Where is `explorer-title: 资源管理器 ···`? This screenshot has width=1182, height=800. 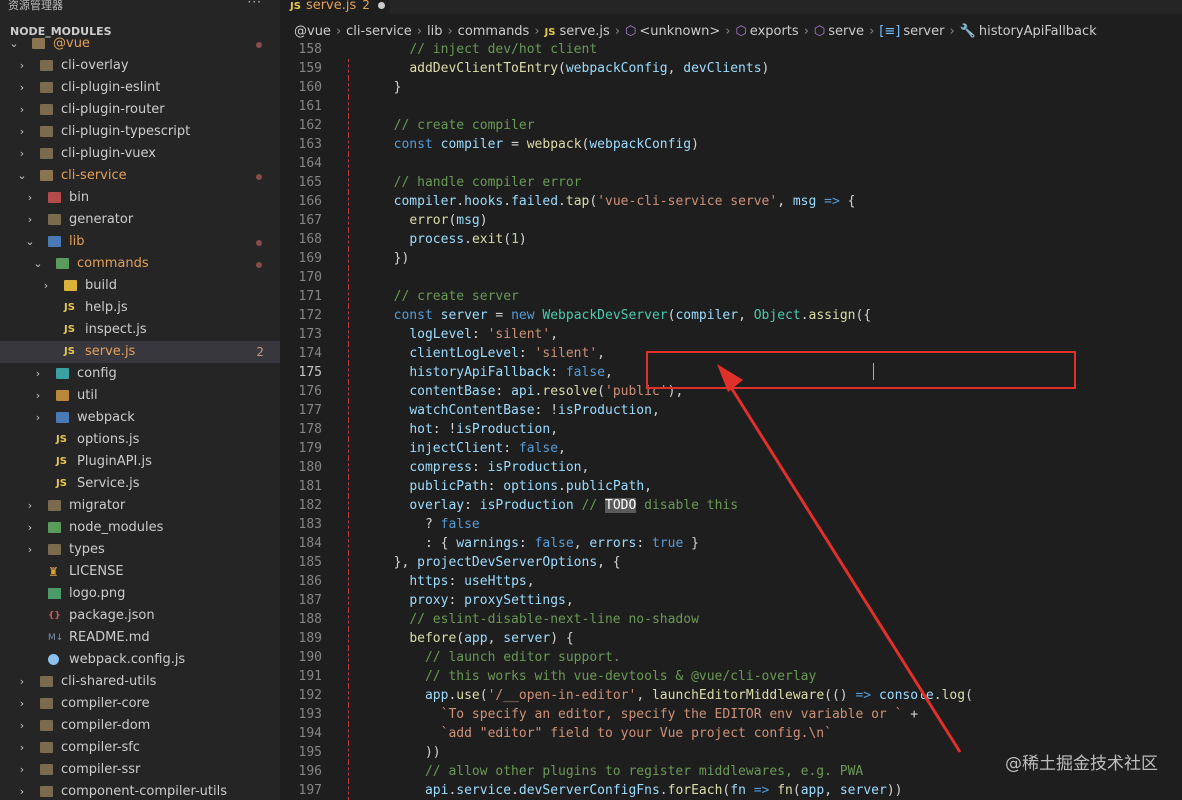 explorer-title: 资源管理器 ··· is located at coordinates (140, 7).